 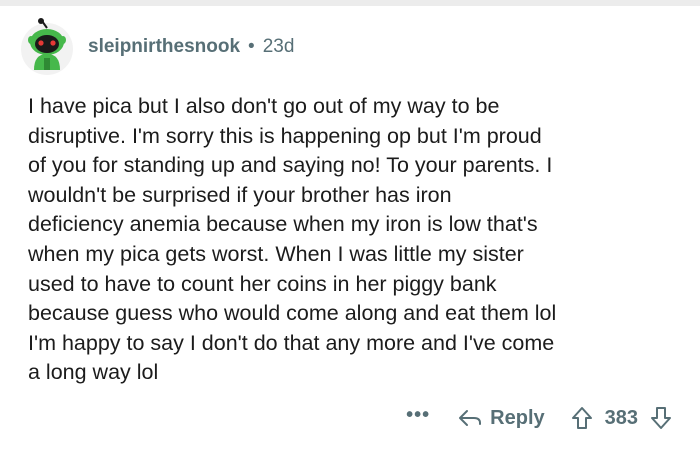 What do you see at coordinates (661, 418) in the screenshot?
I see `downvote-arrow-icon` at bounding box center [661, 418].